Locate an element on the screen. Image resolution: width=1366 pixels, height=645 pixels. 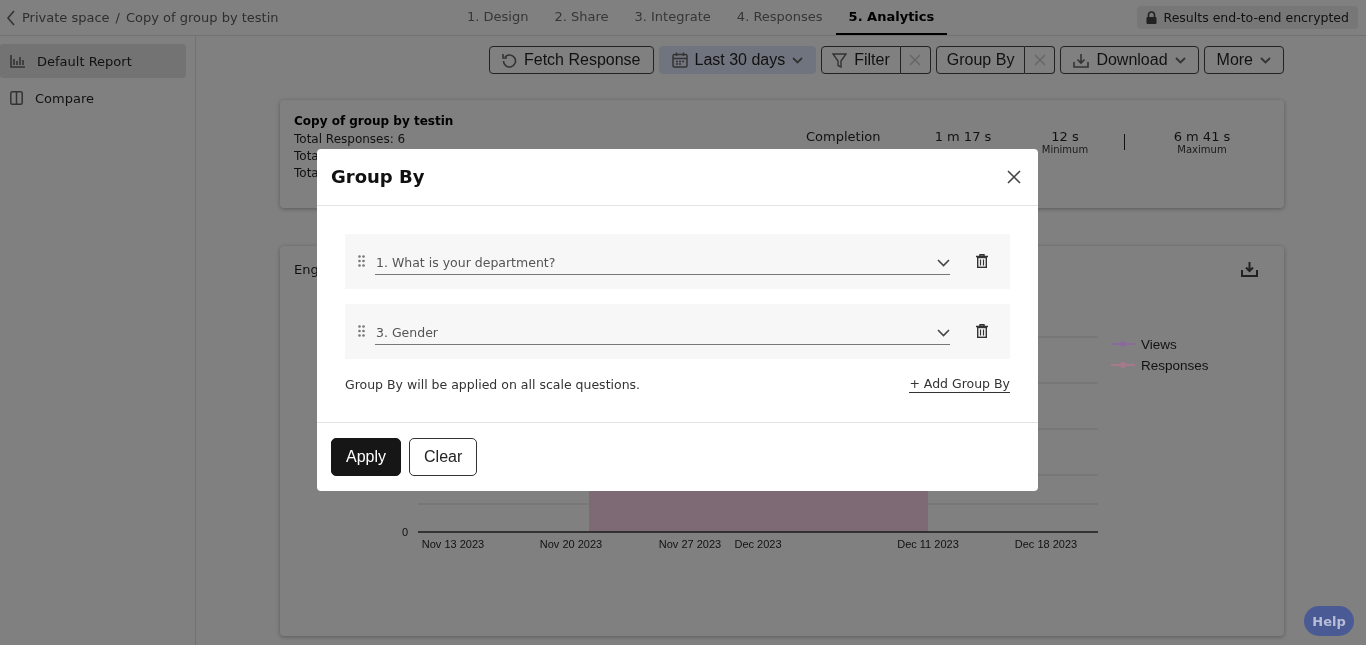
stat-value: 1 m 17 s is located at coordinates (963, 136).